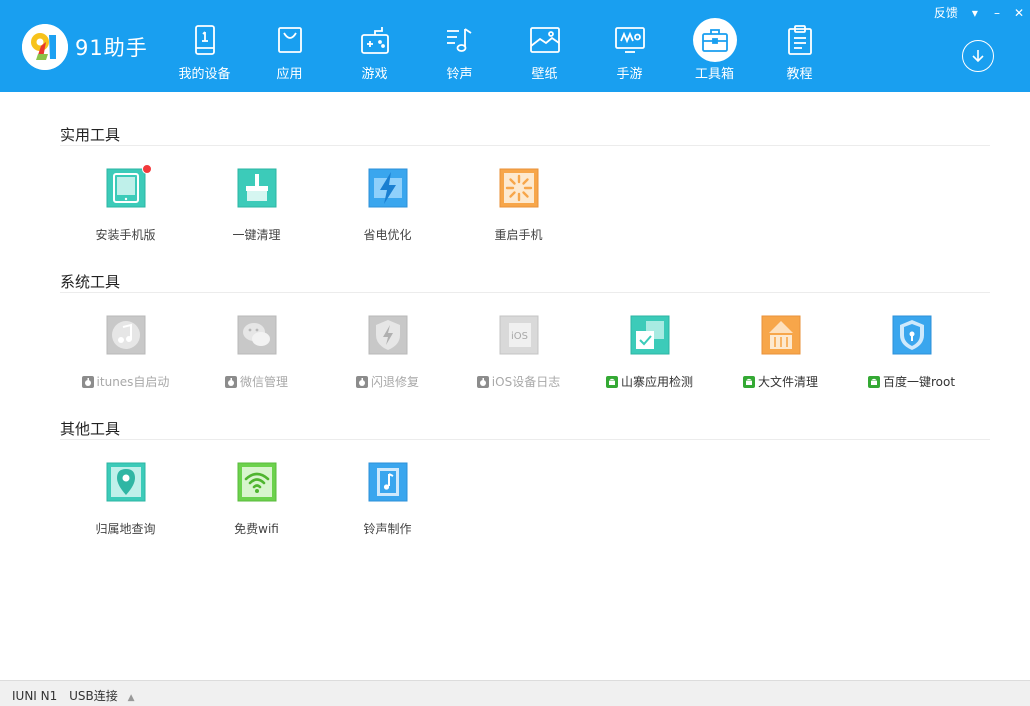  What do you see at coordinates (544, 74) in the screenshot?
I see `nav-label: 壁纸` at bounding box center [544, 74].